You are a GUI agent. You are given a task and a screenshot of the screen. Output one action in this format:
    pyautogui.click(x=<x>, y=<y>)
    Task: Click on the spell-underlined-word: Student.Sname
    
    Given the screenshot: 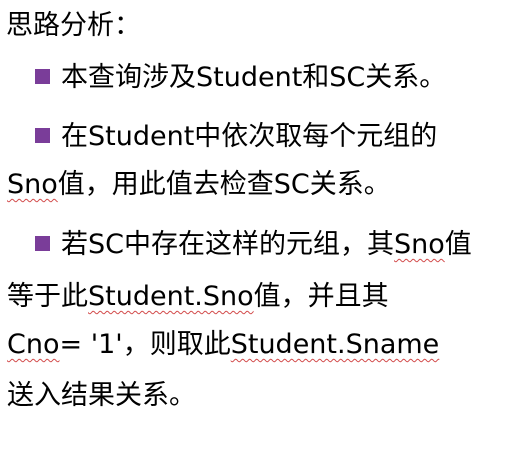 What is the action you would take?
    pyautogui.click(x=335, y=344)
    